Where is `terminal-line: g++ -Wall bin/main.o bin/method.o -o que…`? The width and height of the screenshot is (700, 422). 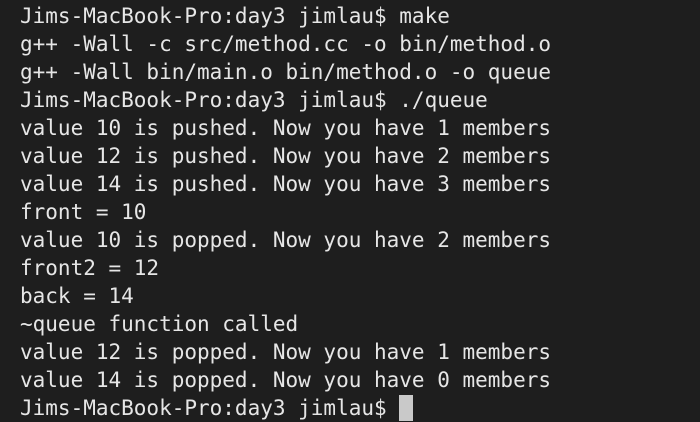
terminal-line: g++ -Wall bin/main.o bin/method.o -o que… is located at coordinates (286, 72).